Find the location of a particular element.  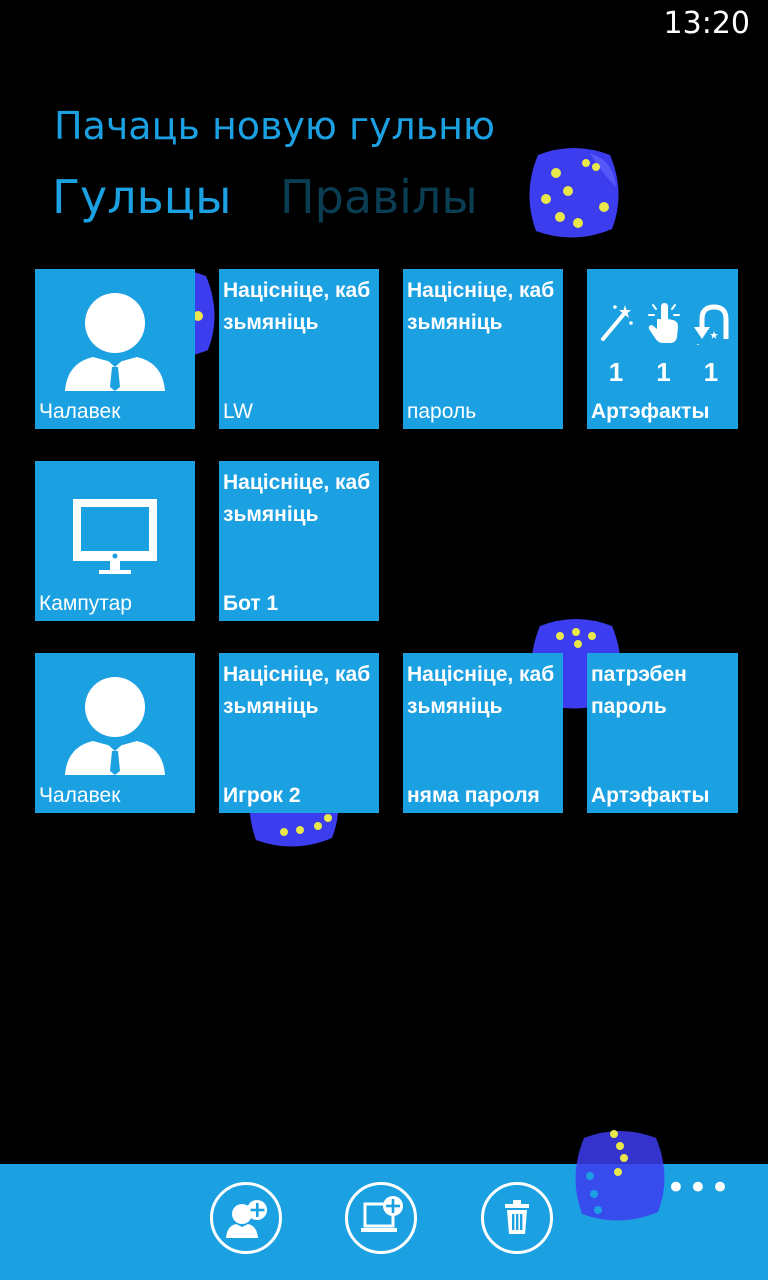

add-human-player-button is located at coordinates (246, 1218).